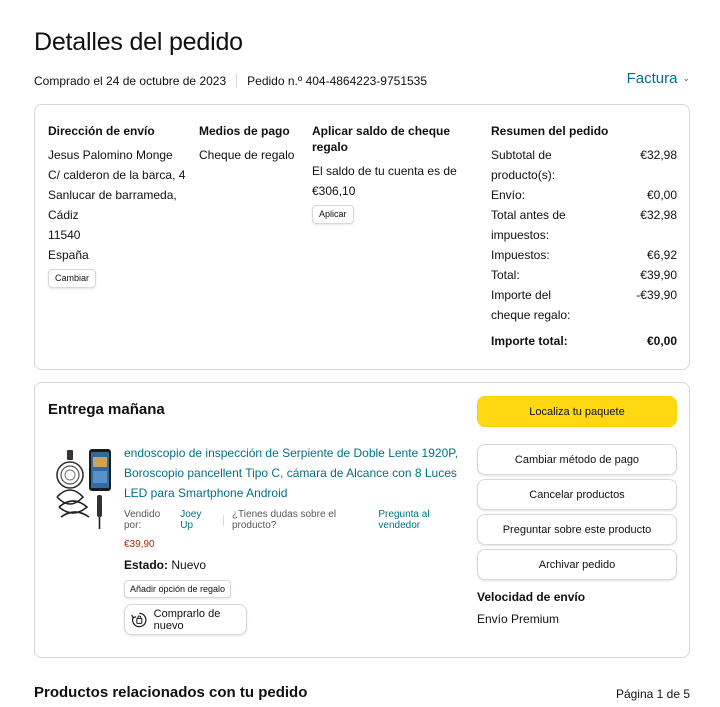  What do you see at coordinates (584, 275) in the screenshot?
I see `summary-row: Total: €39,90` at bounding box center [584, 275].